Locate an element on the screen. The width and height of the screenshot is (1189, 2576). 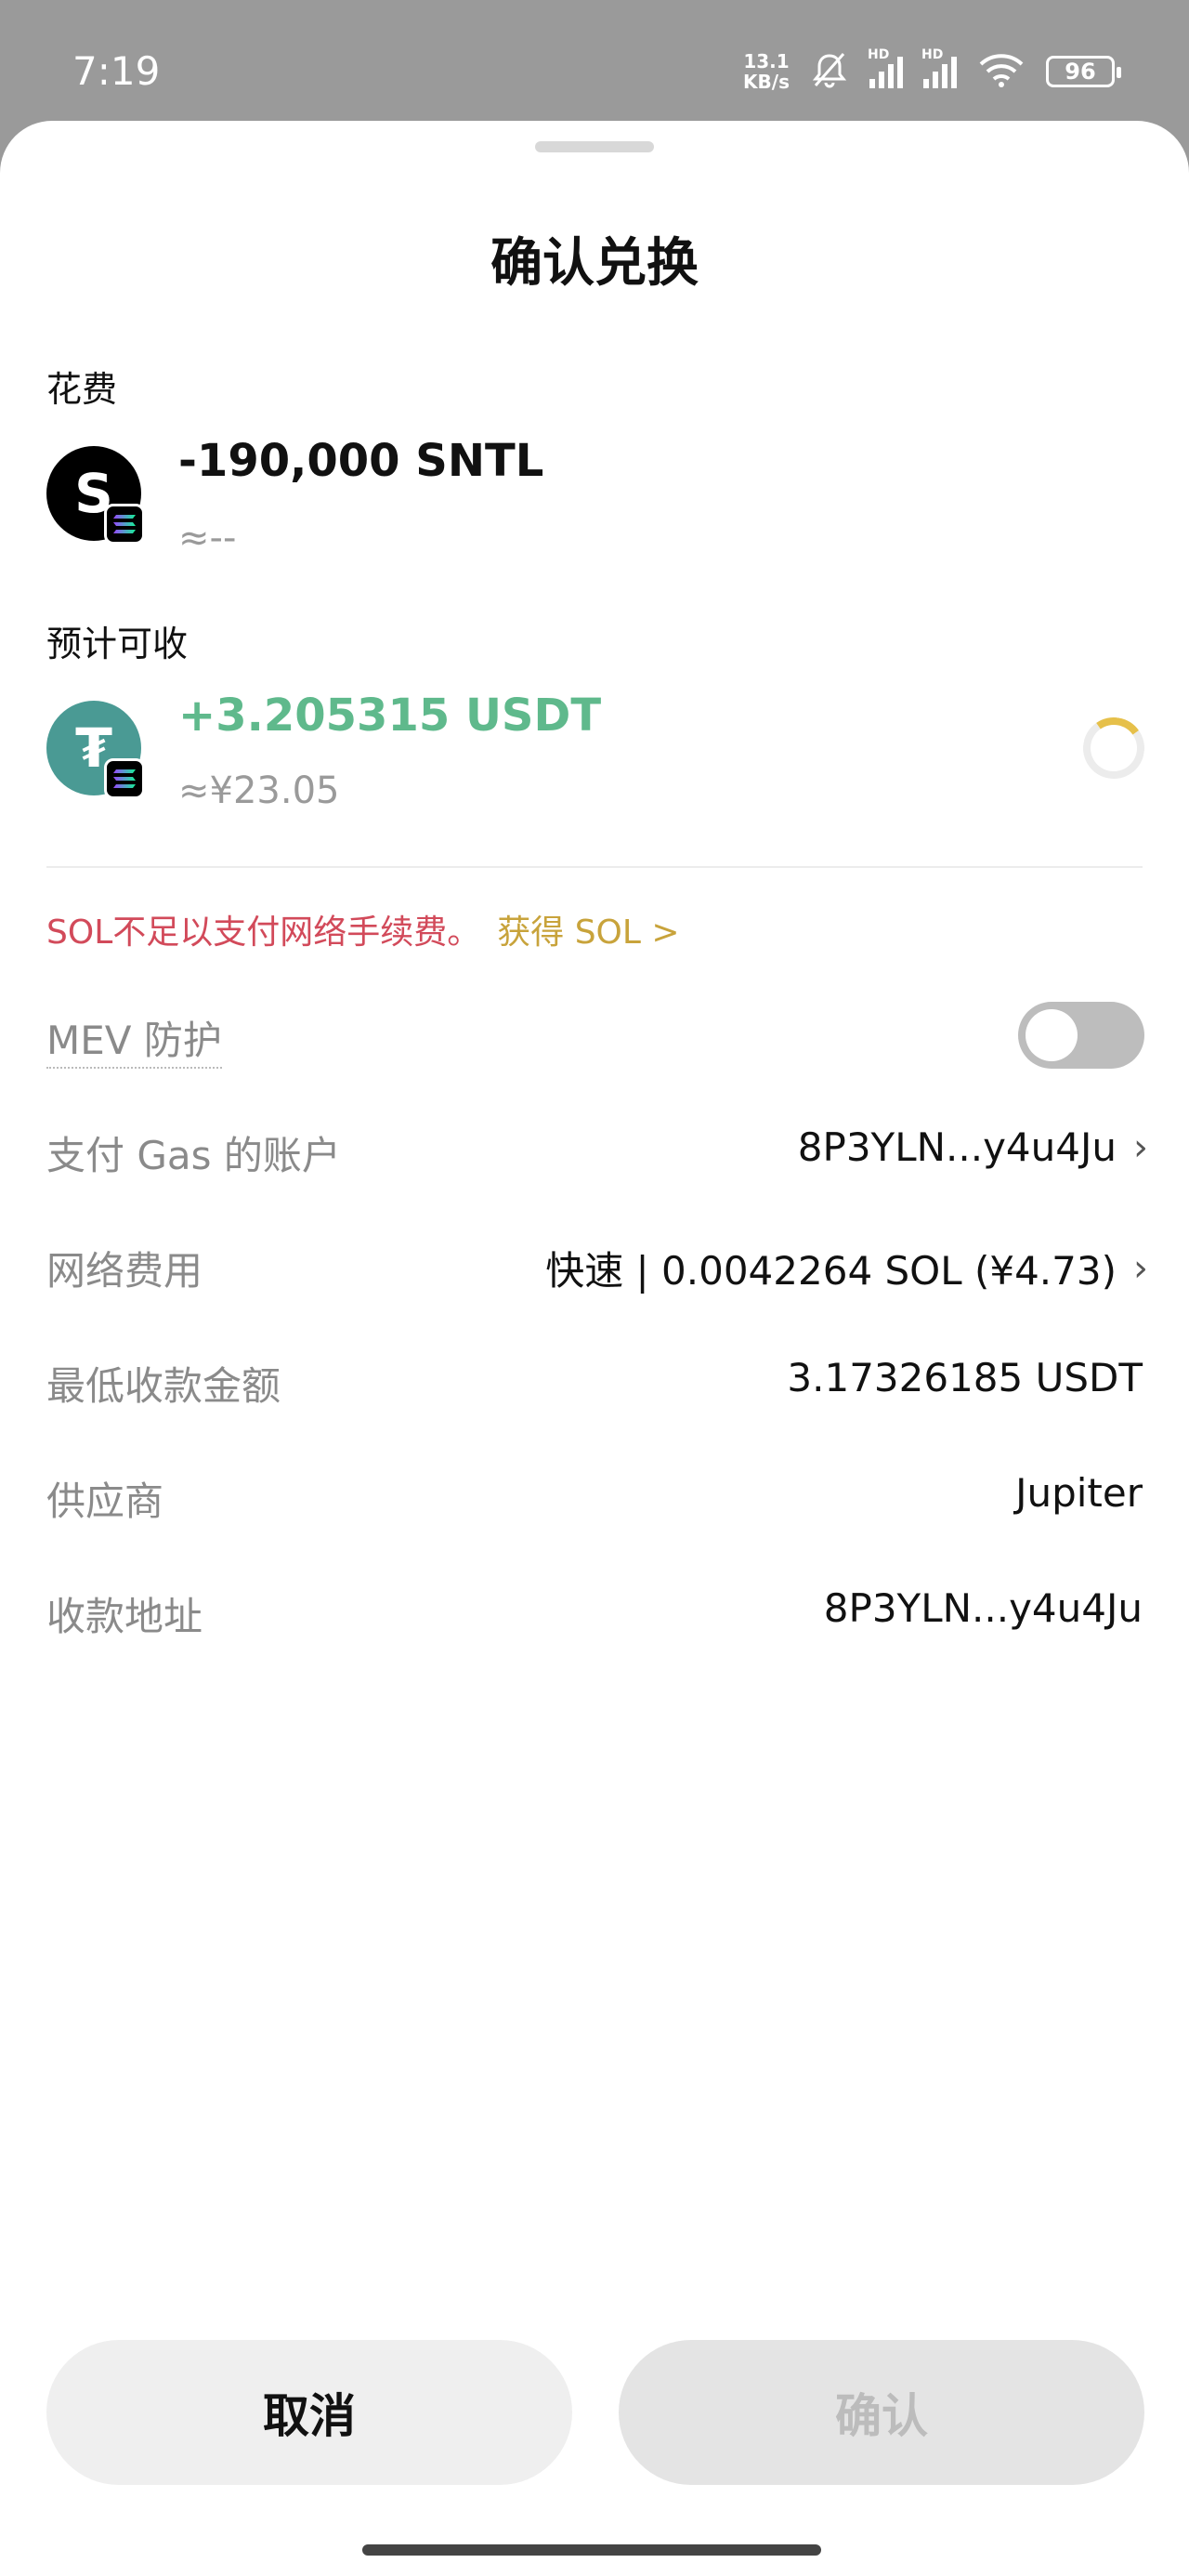
gas-account-value: 8P3YLN...y4u4Ju is located at coordinates (957, 1147).